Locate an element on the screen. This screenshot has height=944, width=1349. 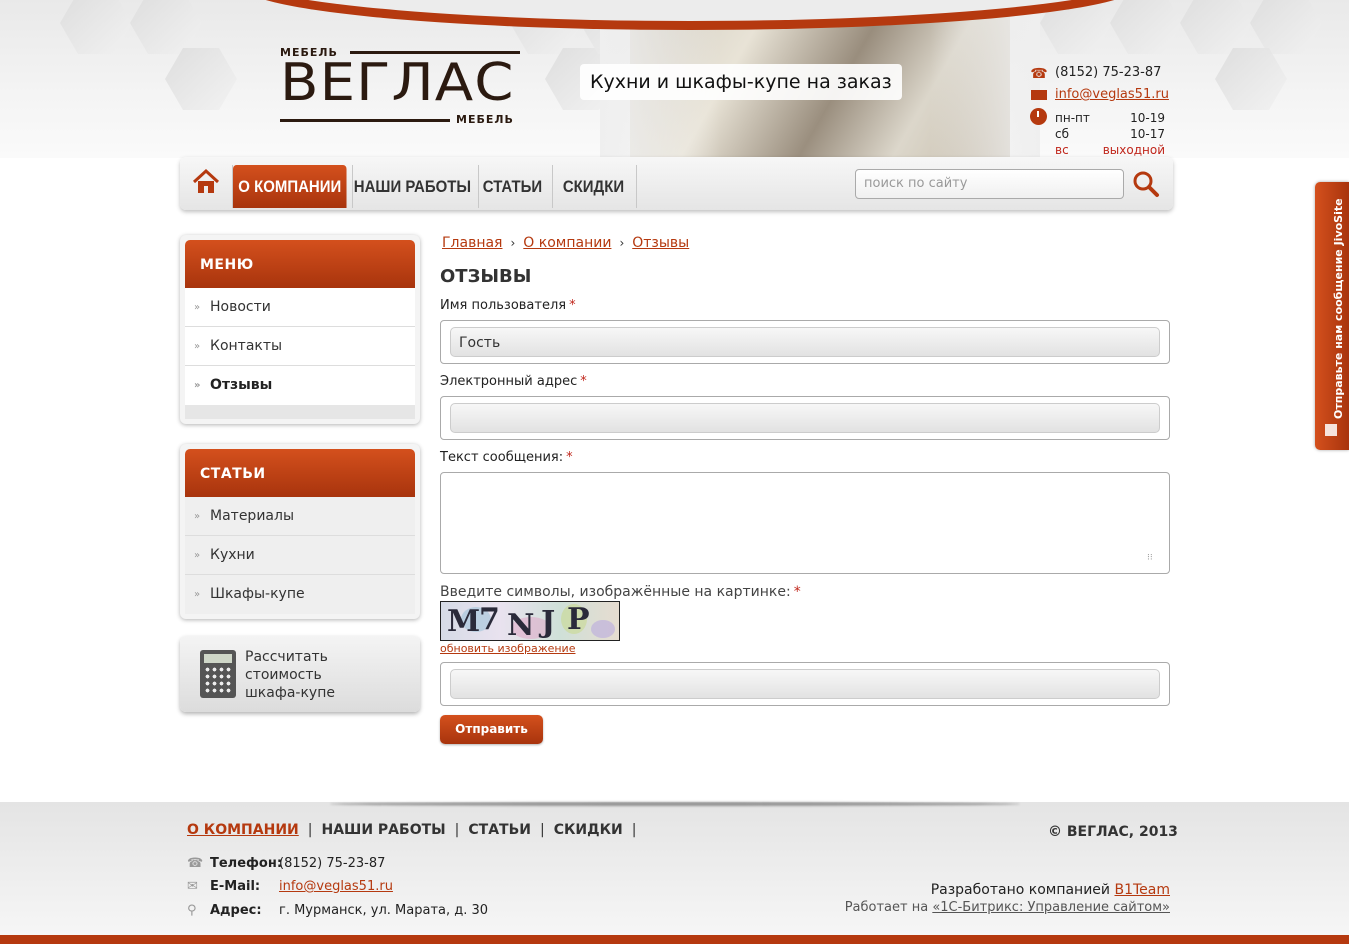
email-label: Электронный адрес * is located at coordinates (513, 381).